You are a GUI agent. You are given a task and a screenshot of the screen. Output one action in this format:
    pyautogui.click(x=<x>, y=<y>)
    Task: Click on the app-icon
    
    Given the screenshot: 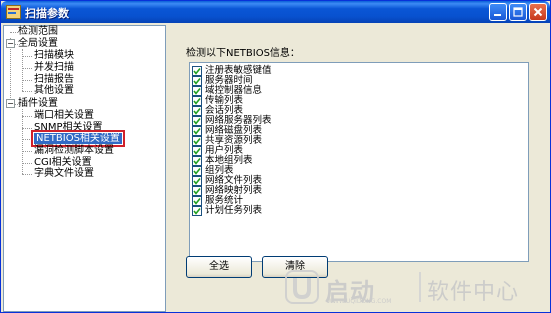 What is the action you would take?
    pyautogui.click(x=13, y=12)
    